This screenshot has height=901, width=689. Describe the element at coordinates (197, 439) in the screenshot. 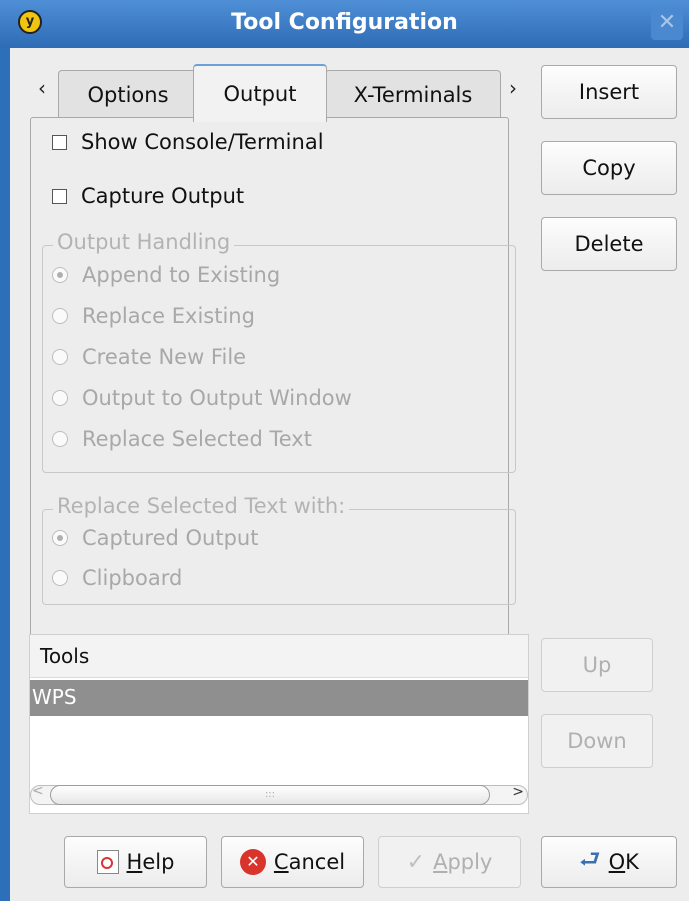

I see `radio-label: Replace Selected Text` at that location.